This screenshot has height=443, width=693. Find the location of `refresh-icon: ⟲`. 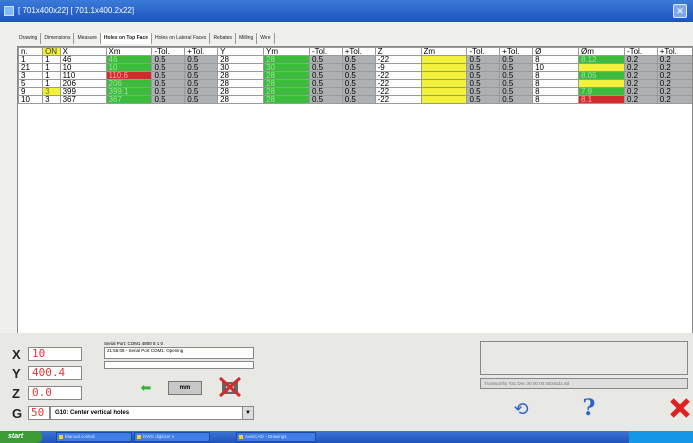

refresh-icon: ⟲ is located at coordinates (521, 409).